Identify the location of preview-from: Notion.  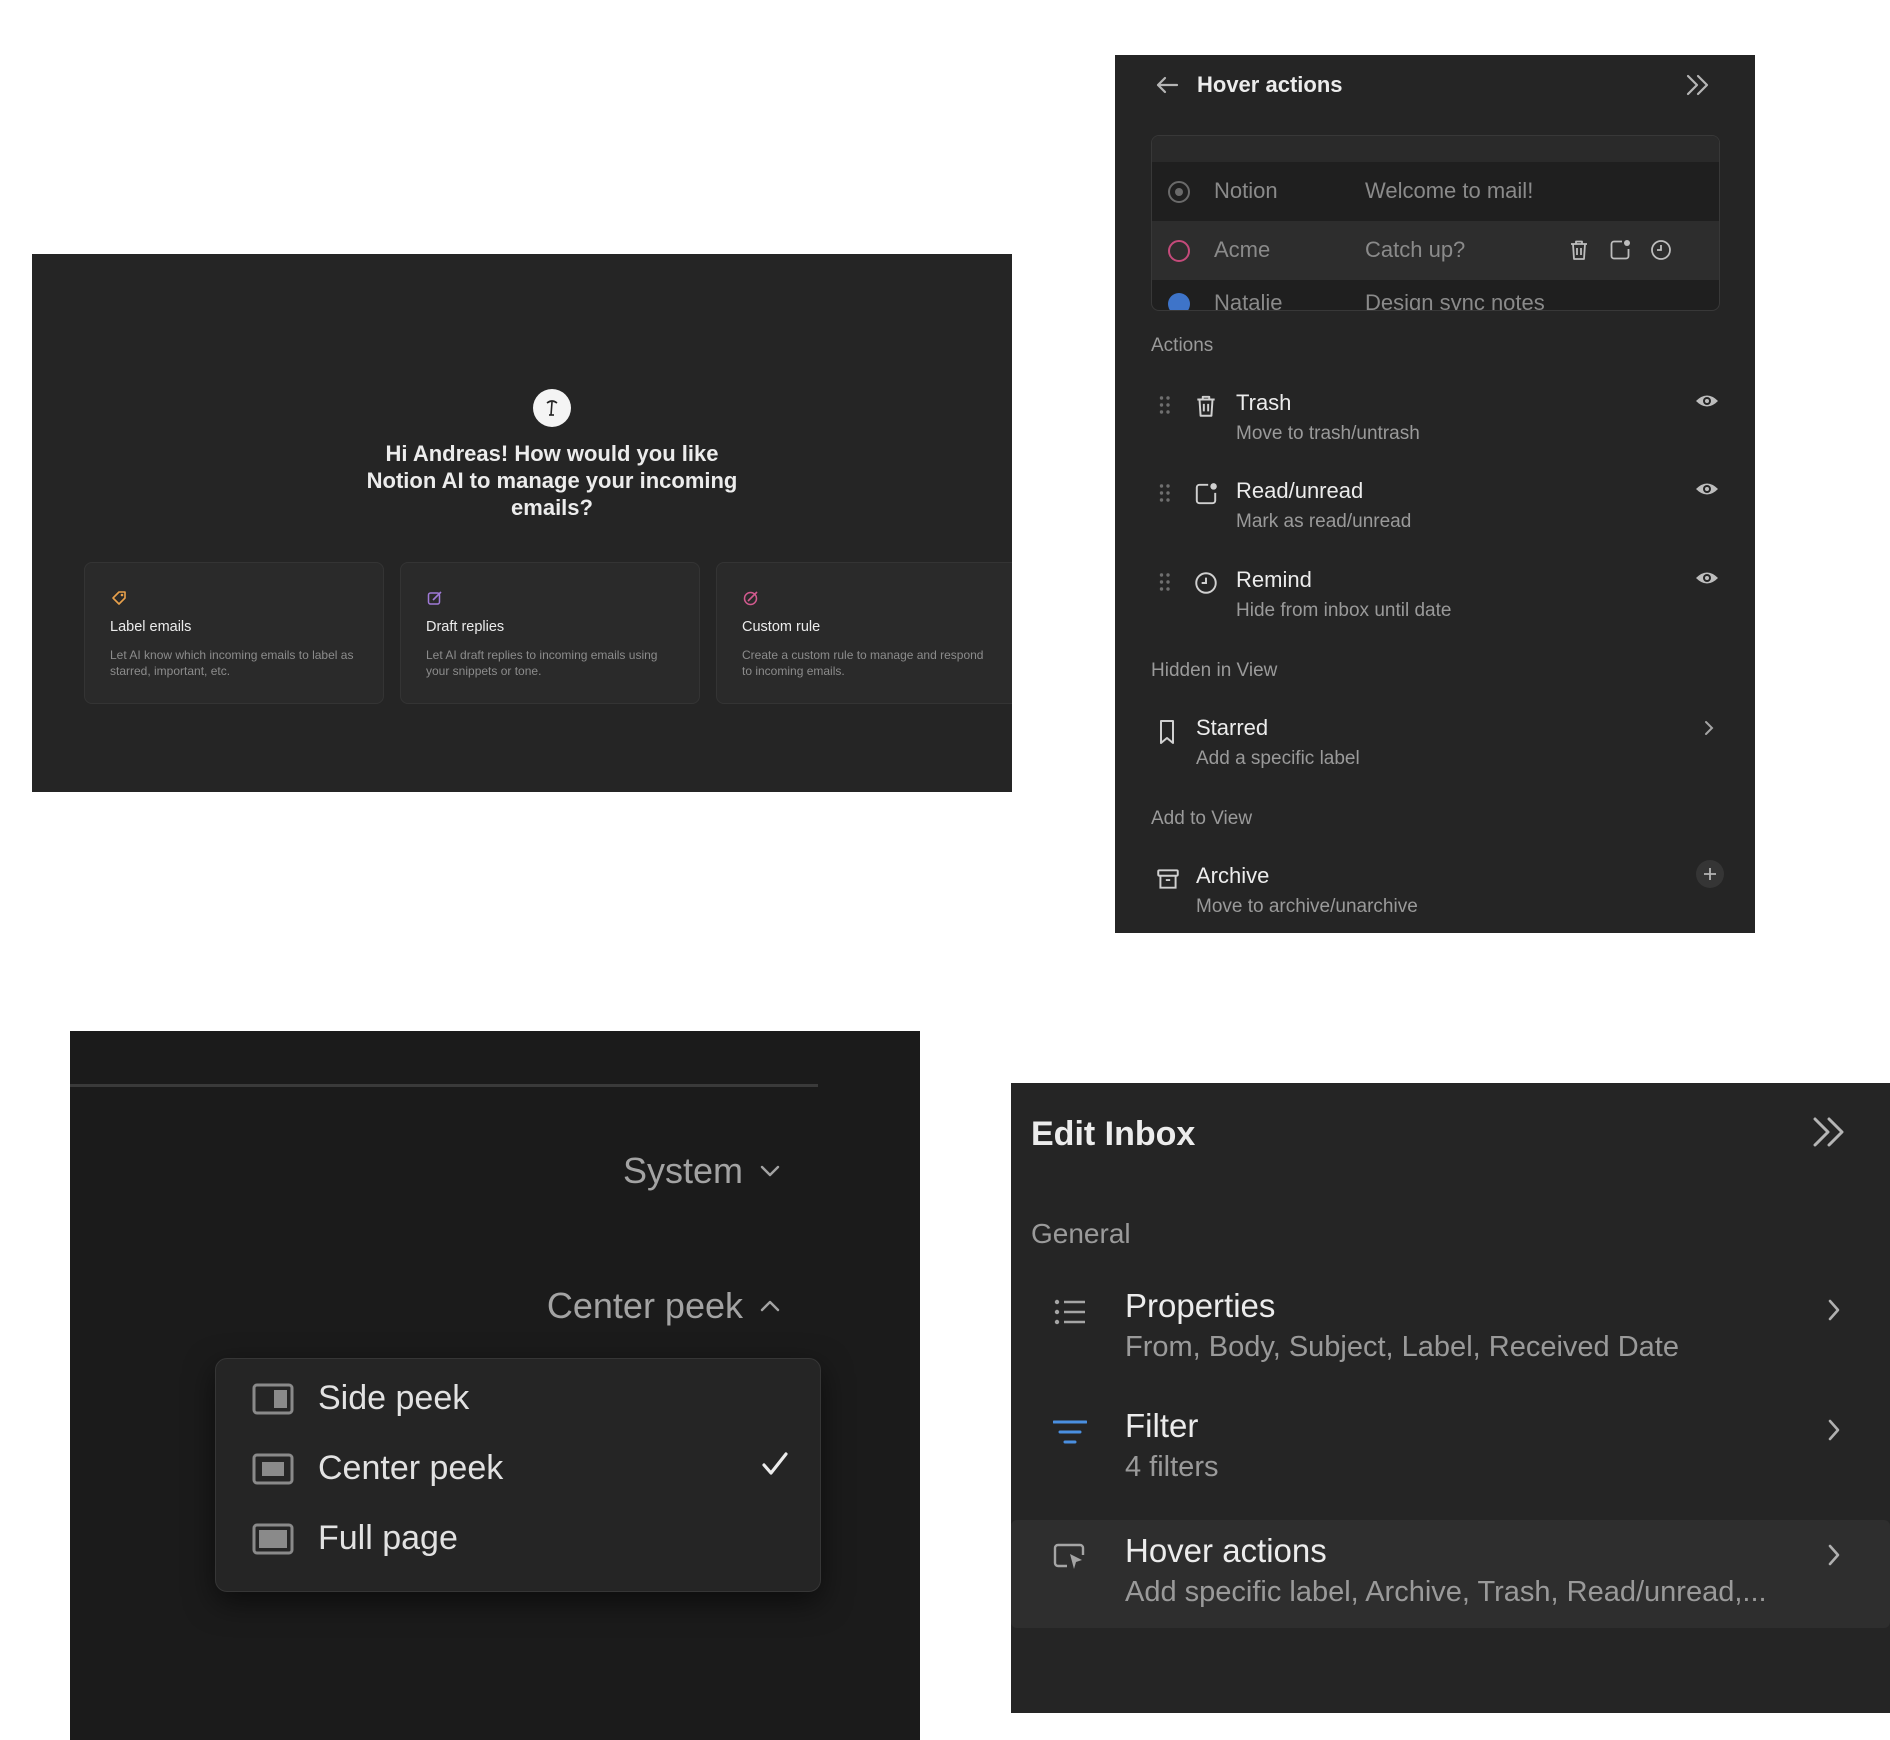
(1246, 190).